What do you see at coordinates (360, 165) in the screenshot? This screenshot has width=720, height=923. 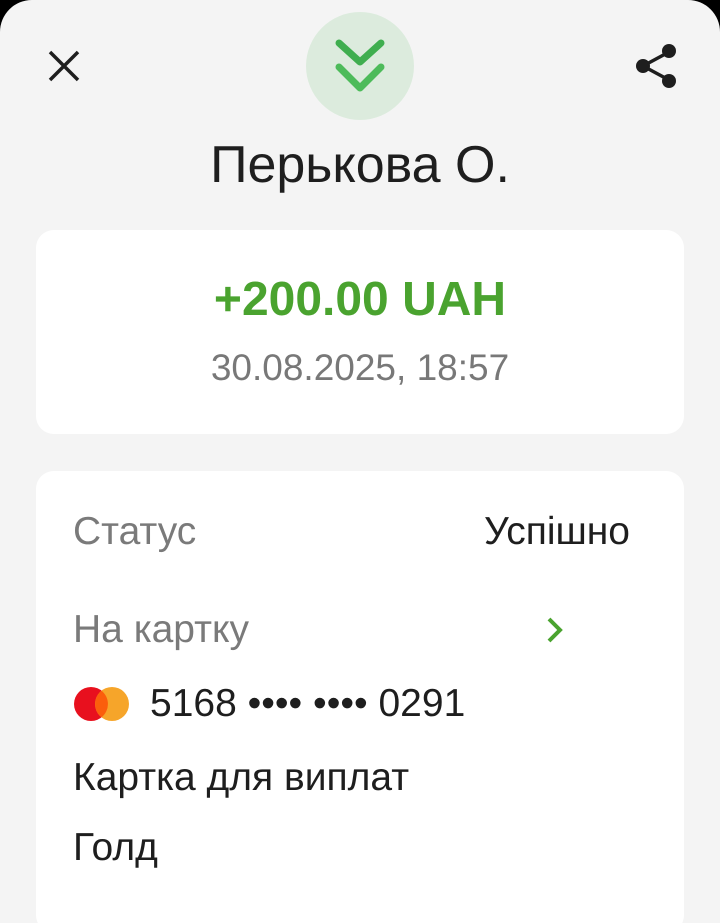 I see `counterparty-name: Перькова О.` at bounding box center [360, 165].